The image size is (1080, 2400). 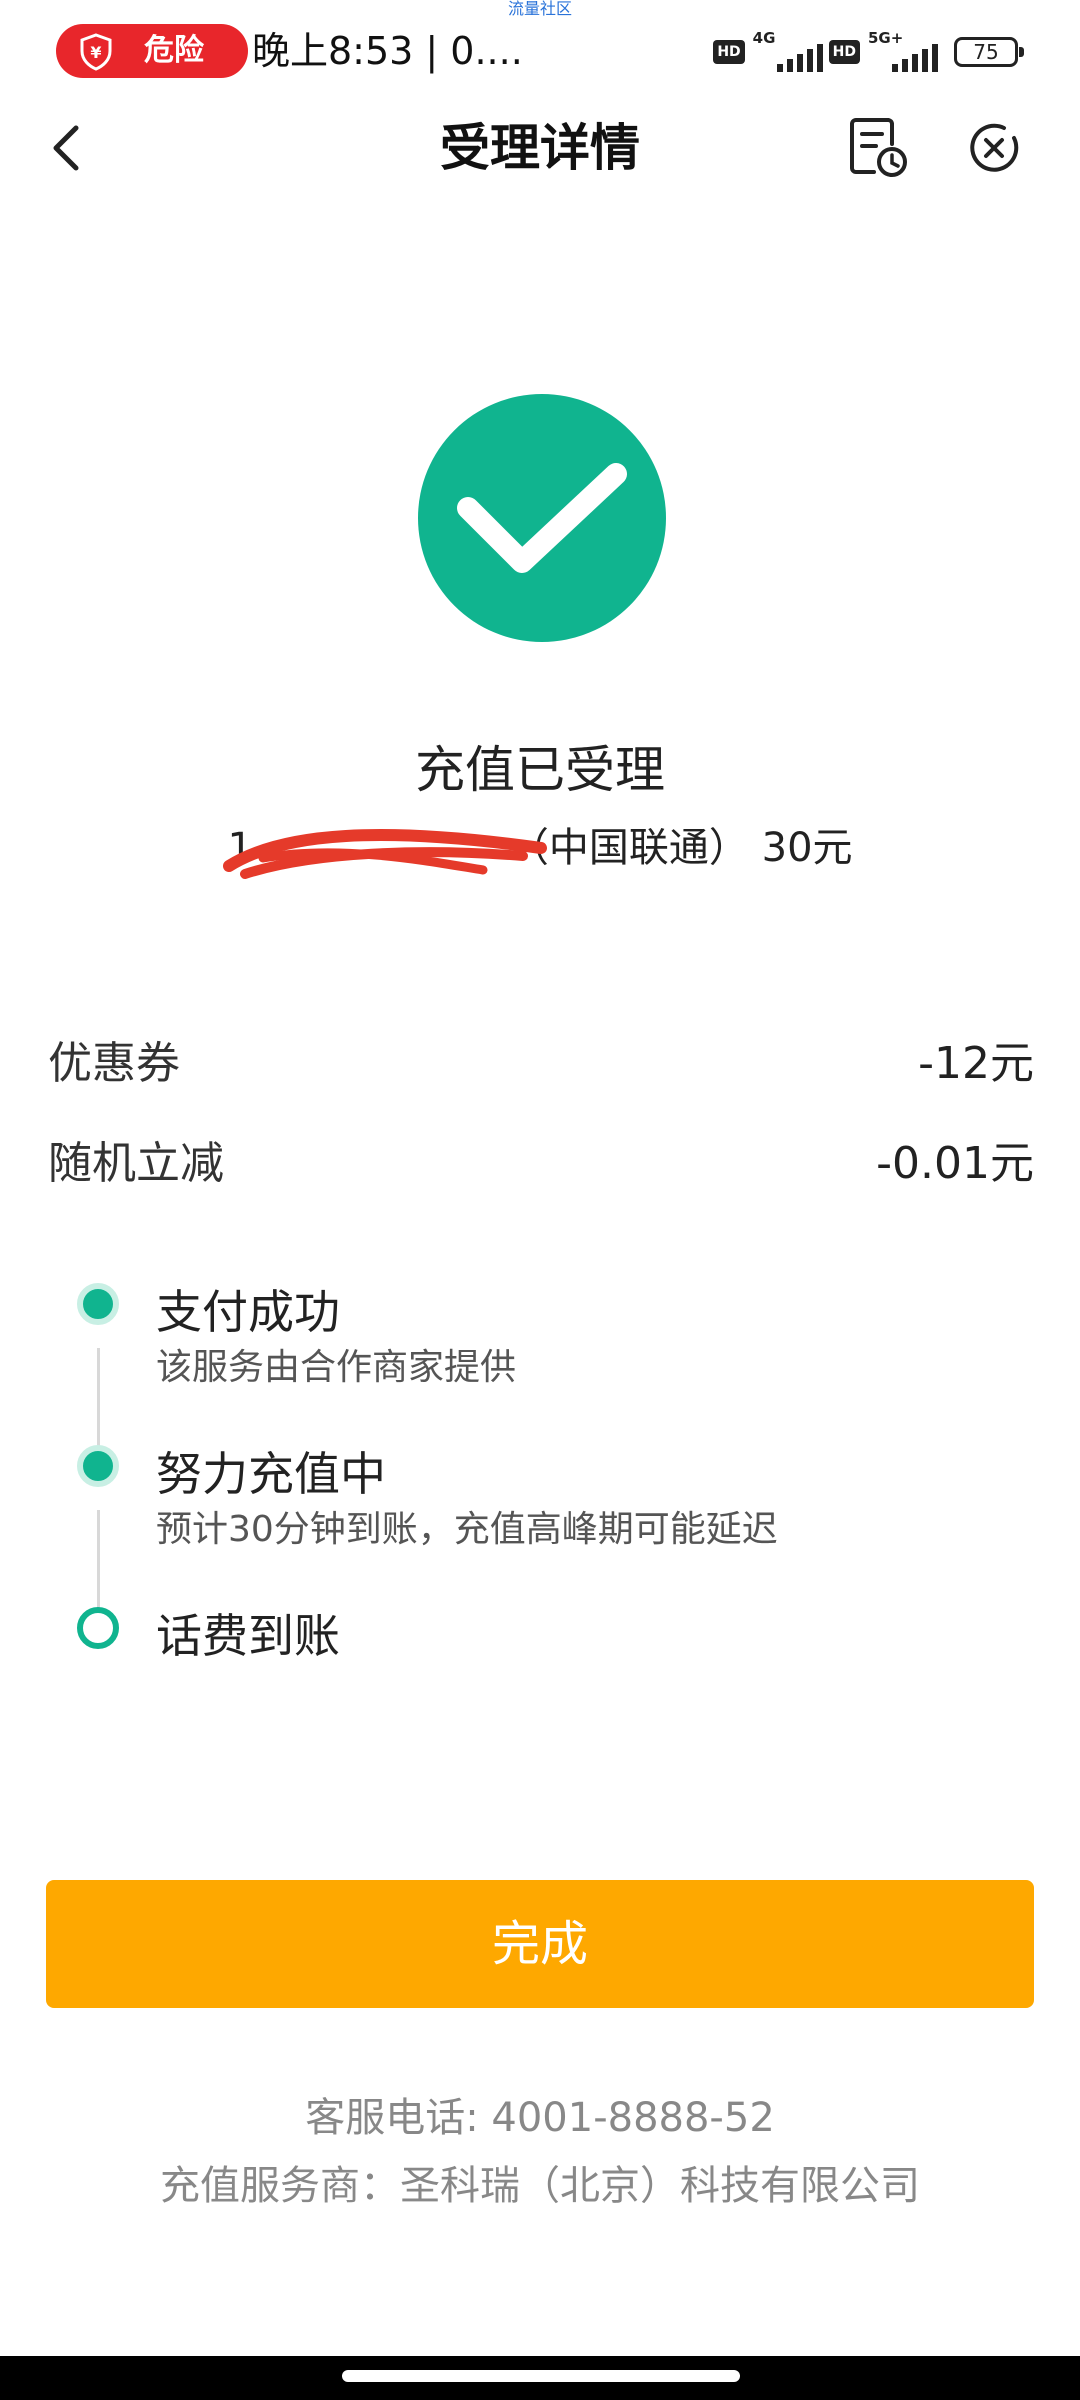 I want to click on done-button: 完成, so click(x=540, y=1944).